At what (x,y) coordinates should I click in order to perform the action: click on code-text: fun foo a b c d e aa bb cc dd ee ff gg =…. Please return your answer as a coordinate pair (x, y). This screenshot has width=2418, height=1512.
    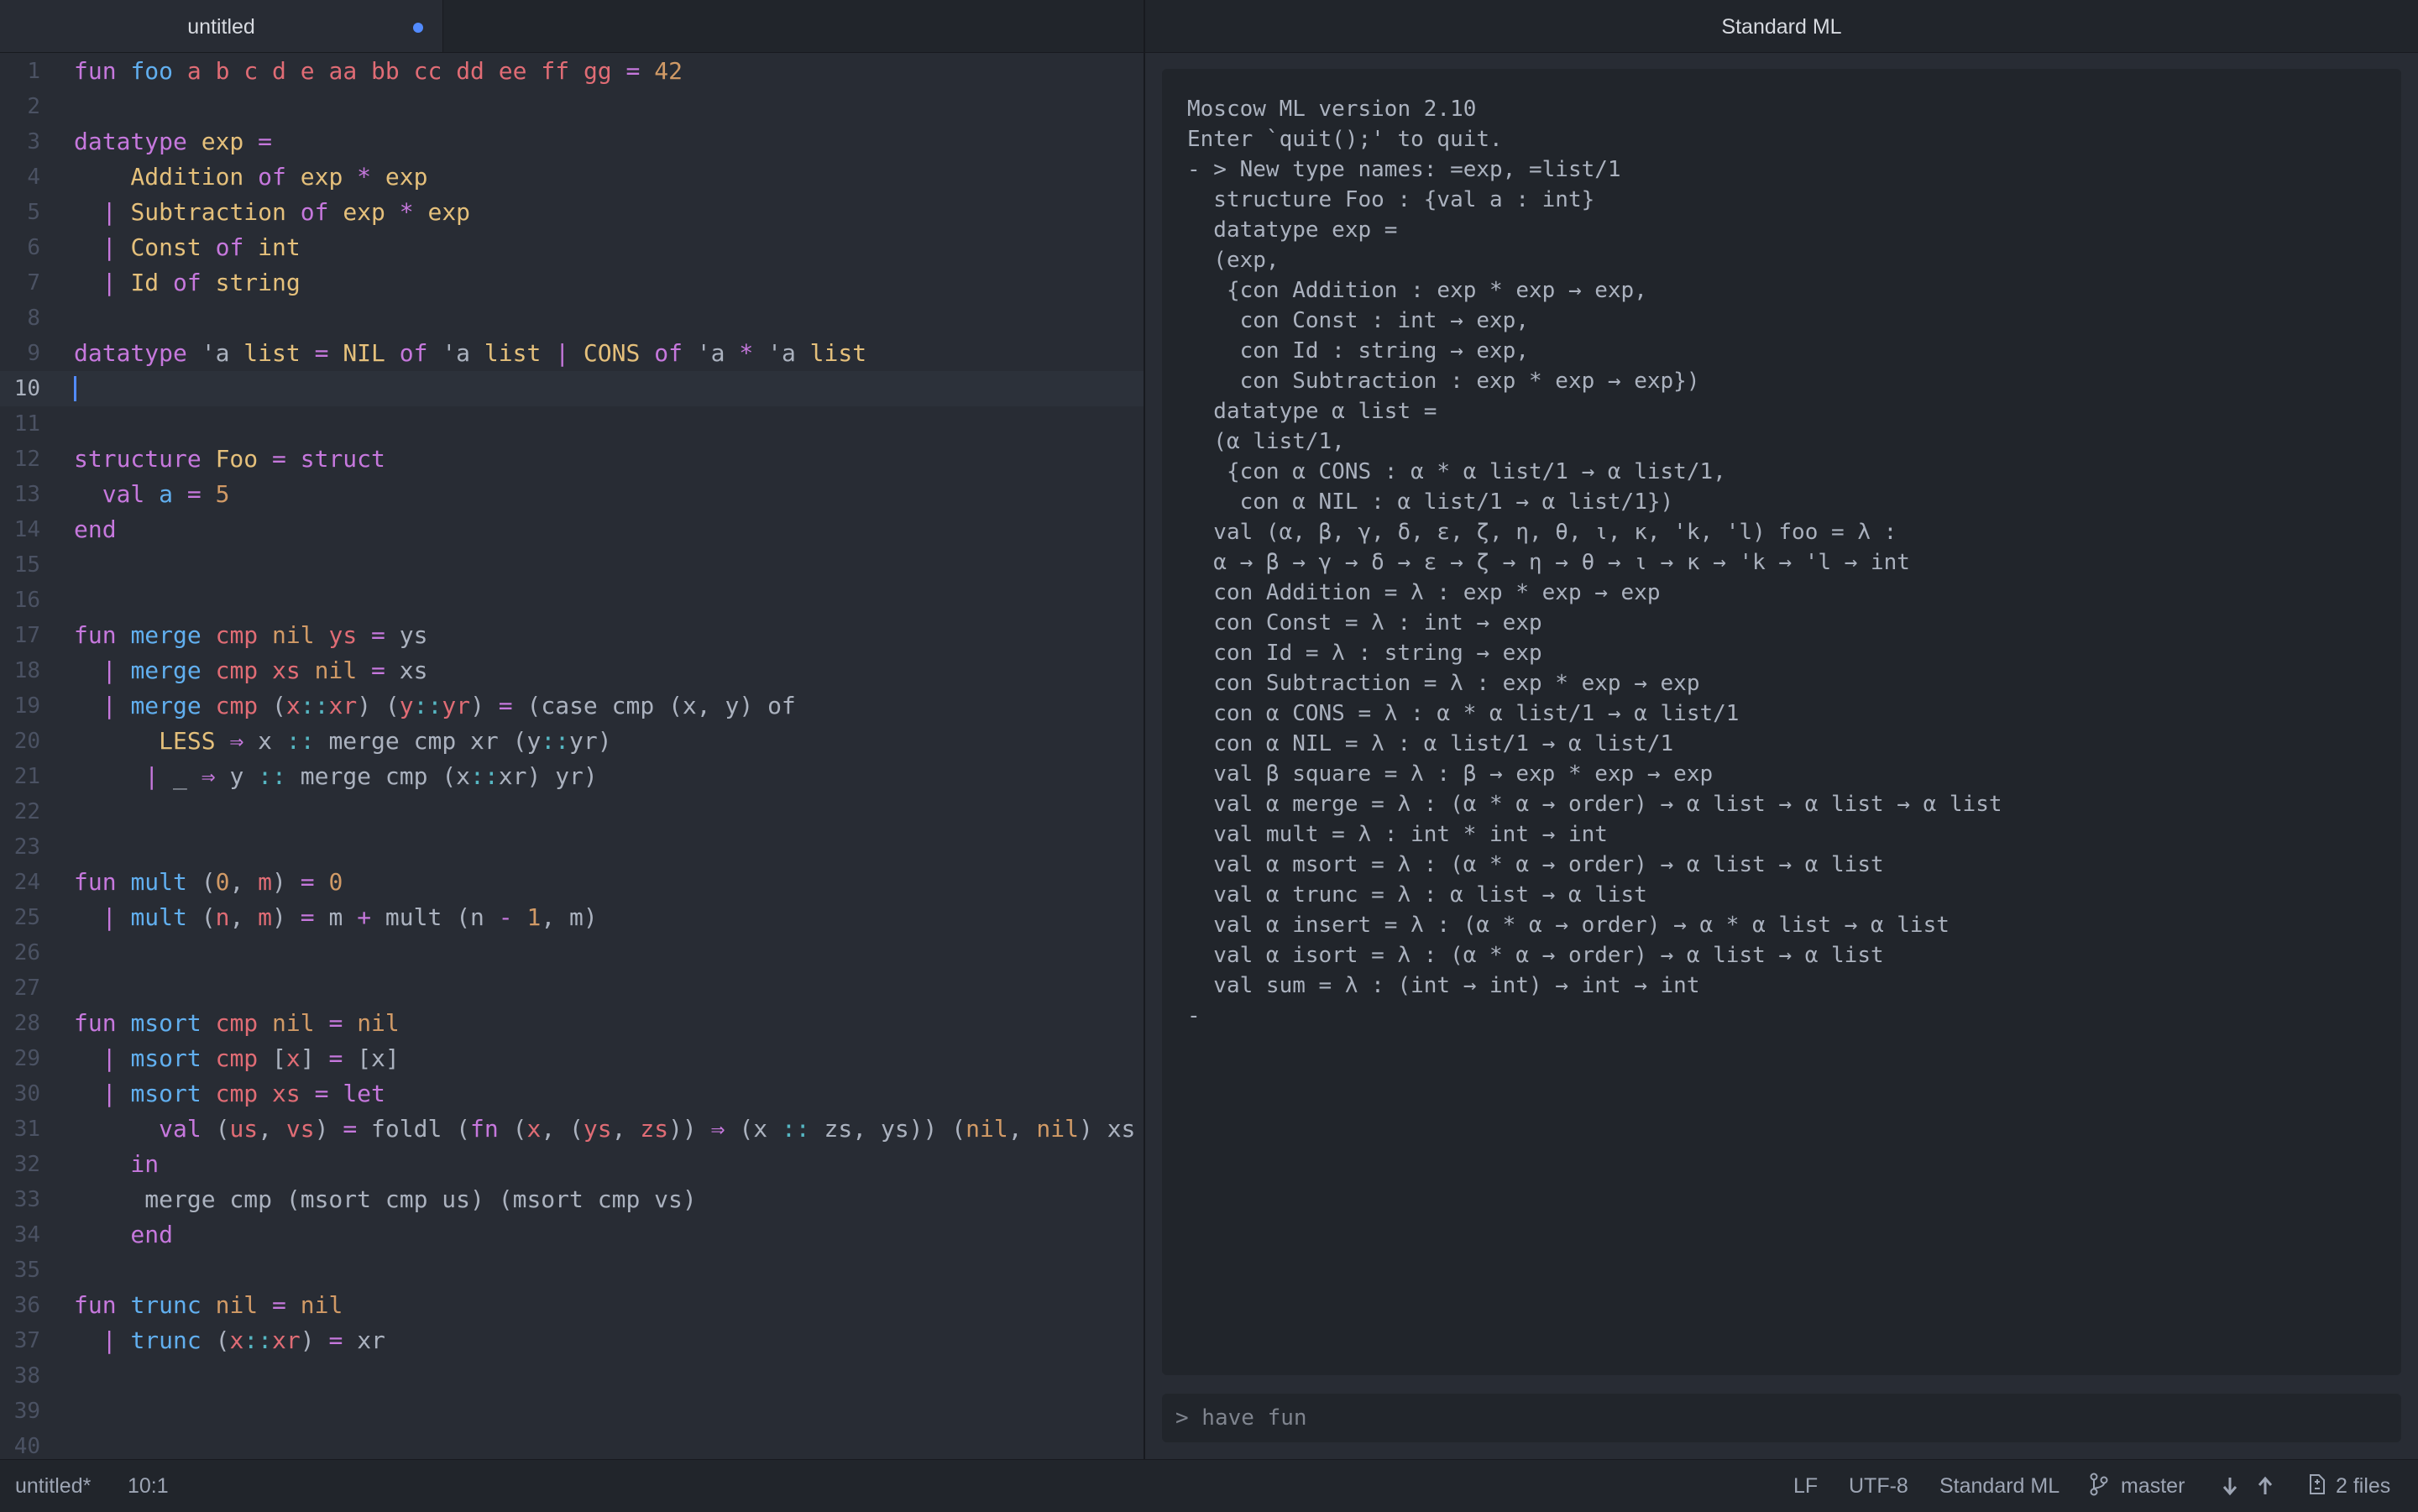
    Looking at the image, I should click on (378, 71).